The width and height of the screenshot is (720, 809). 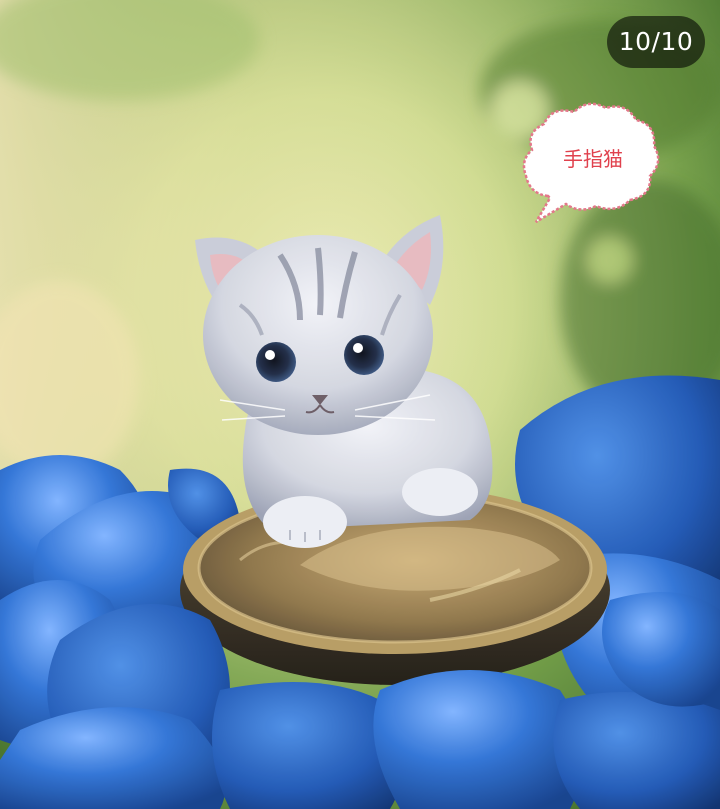 I want to click on sticker-text: 手指猫, so click(x=593, y=159).